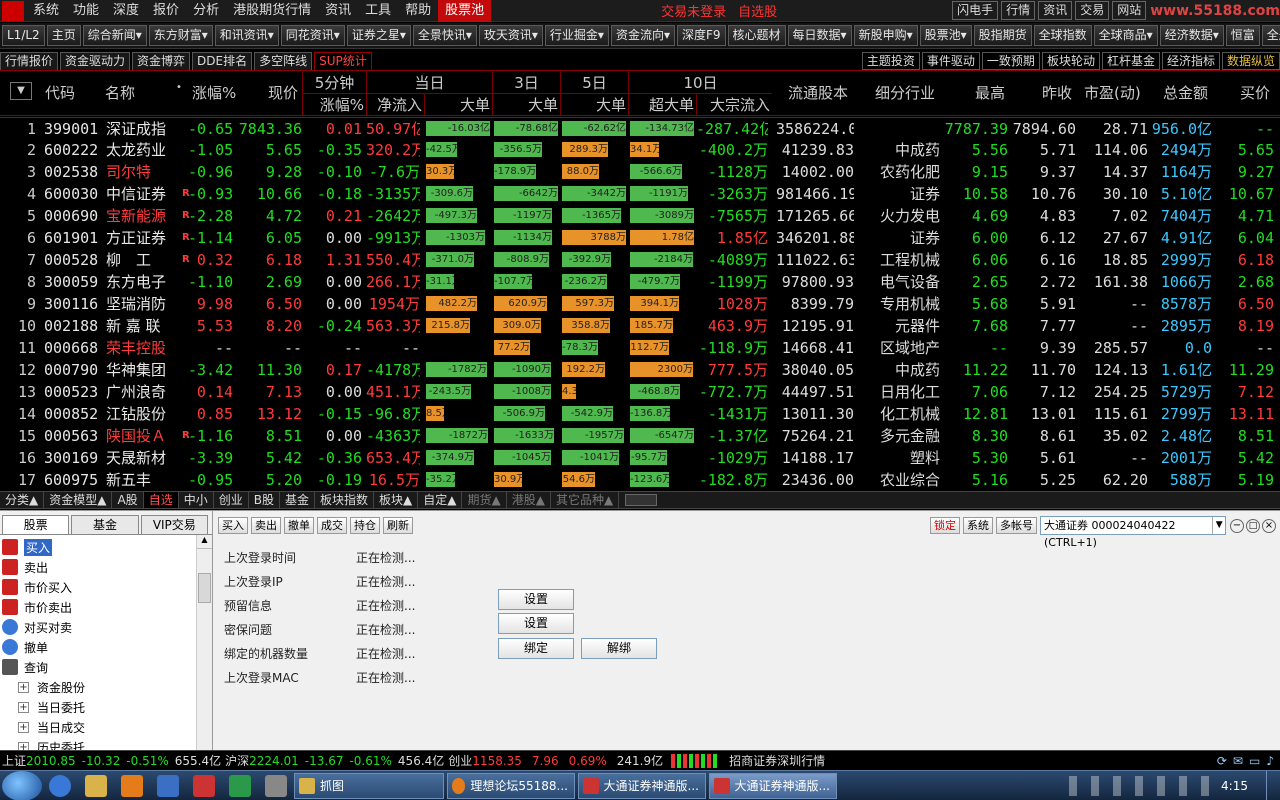 This screenshot has height=800, width=1280. I want to click on col-prev-close: 昨收, so click(1057, 92).